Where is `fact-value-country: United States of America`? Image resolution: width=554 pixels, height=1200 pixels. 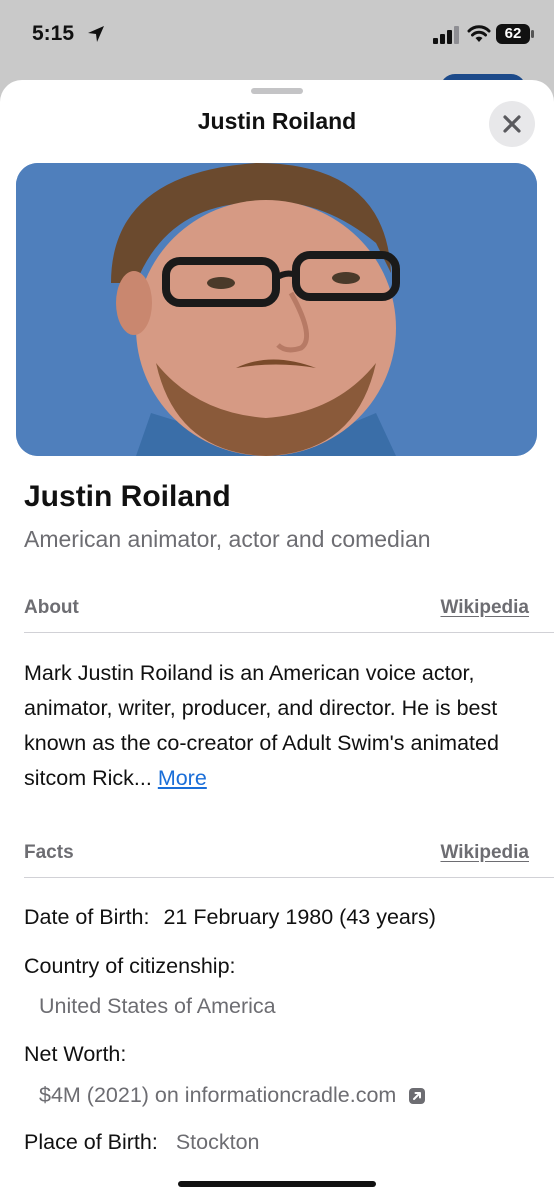 fact-value-country: United States of America is located at coordinates (157, 1006).